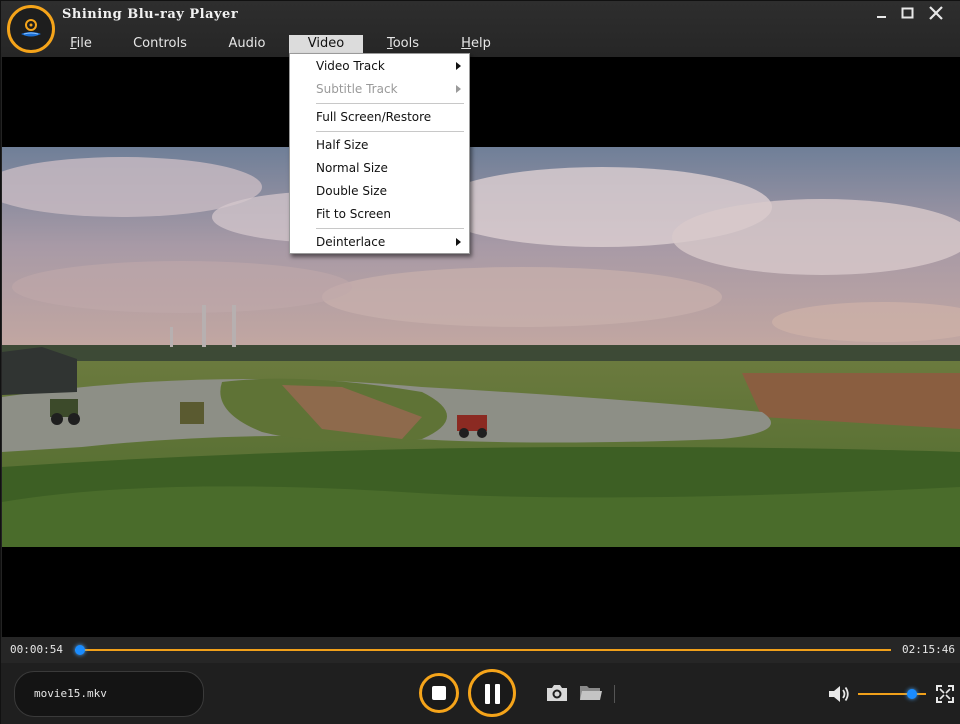  Describe the element at coordinates (350, 66) in the screenshot. I see `menu-item-video-track-label: Video Track` at that location.